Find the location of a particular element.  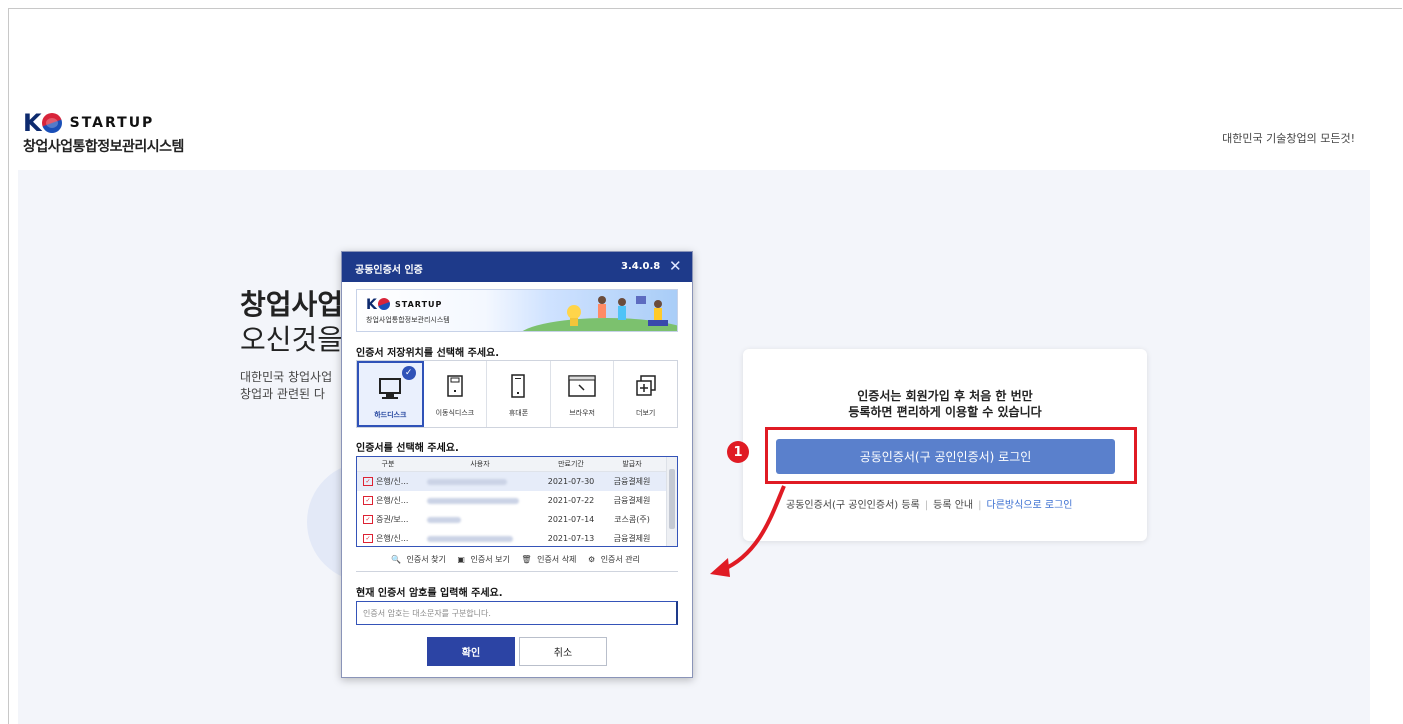

banner-logo-k: K is located at coordinates (371, 305).